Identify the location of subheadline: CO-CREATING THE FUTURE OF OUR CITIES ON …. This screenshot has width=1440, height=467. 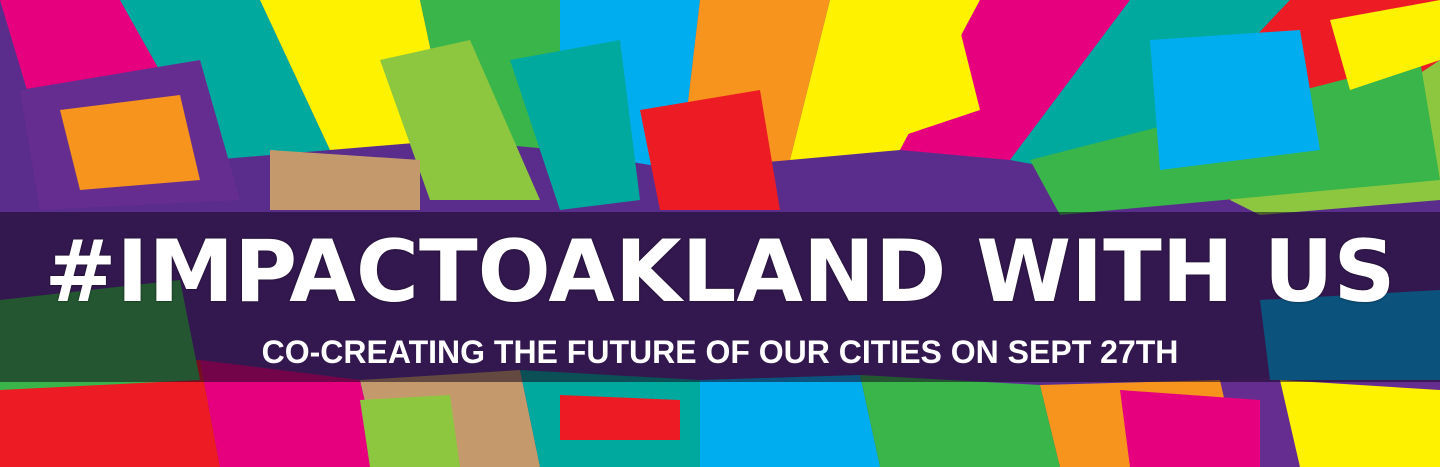
(720, 352).